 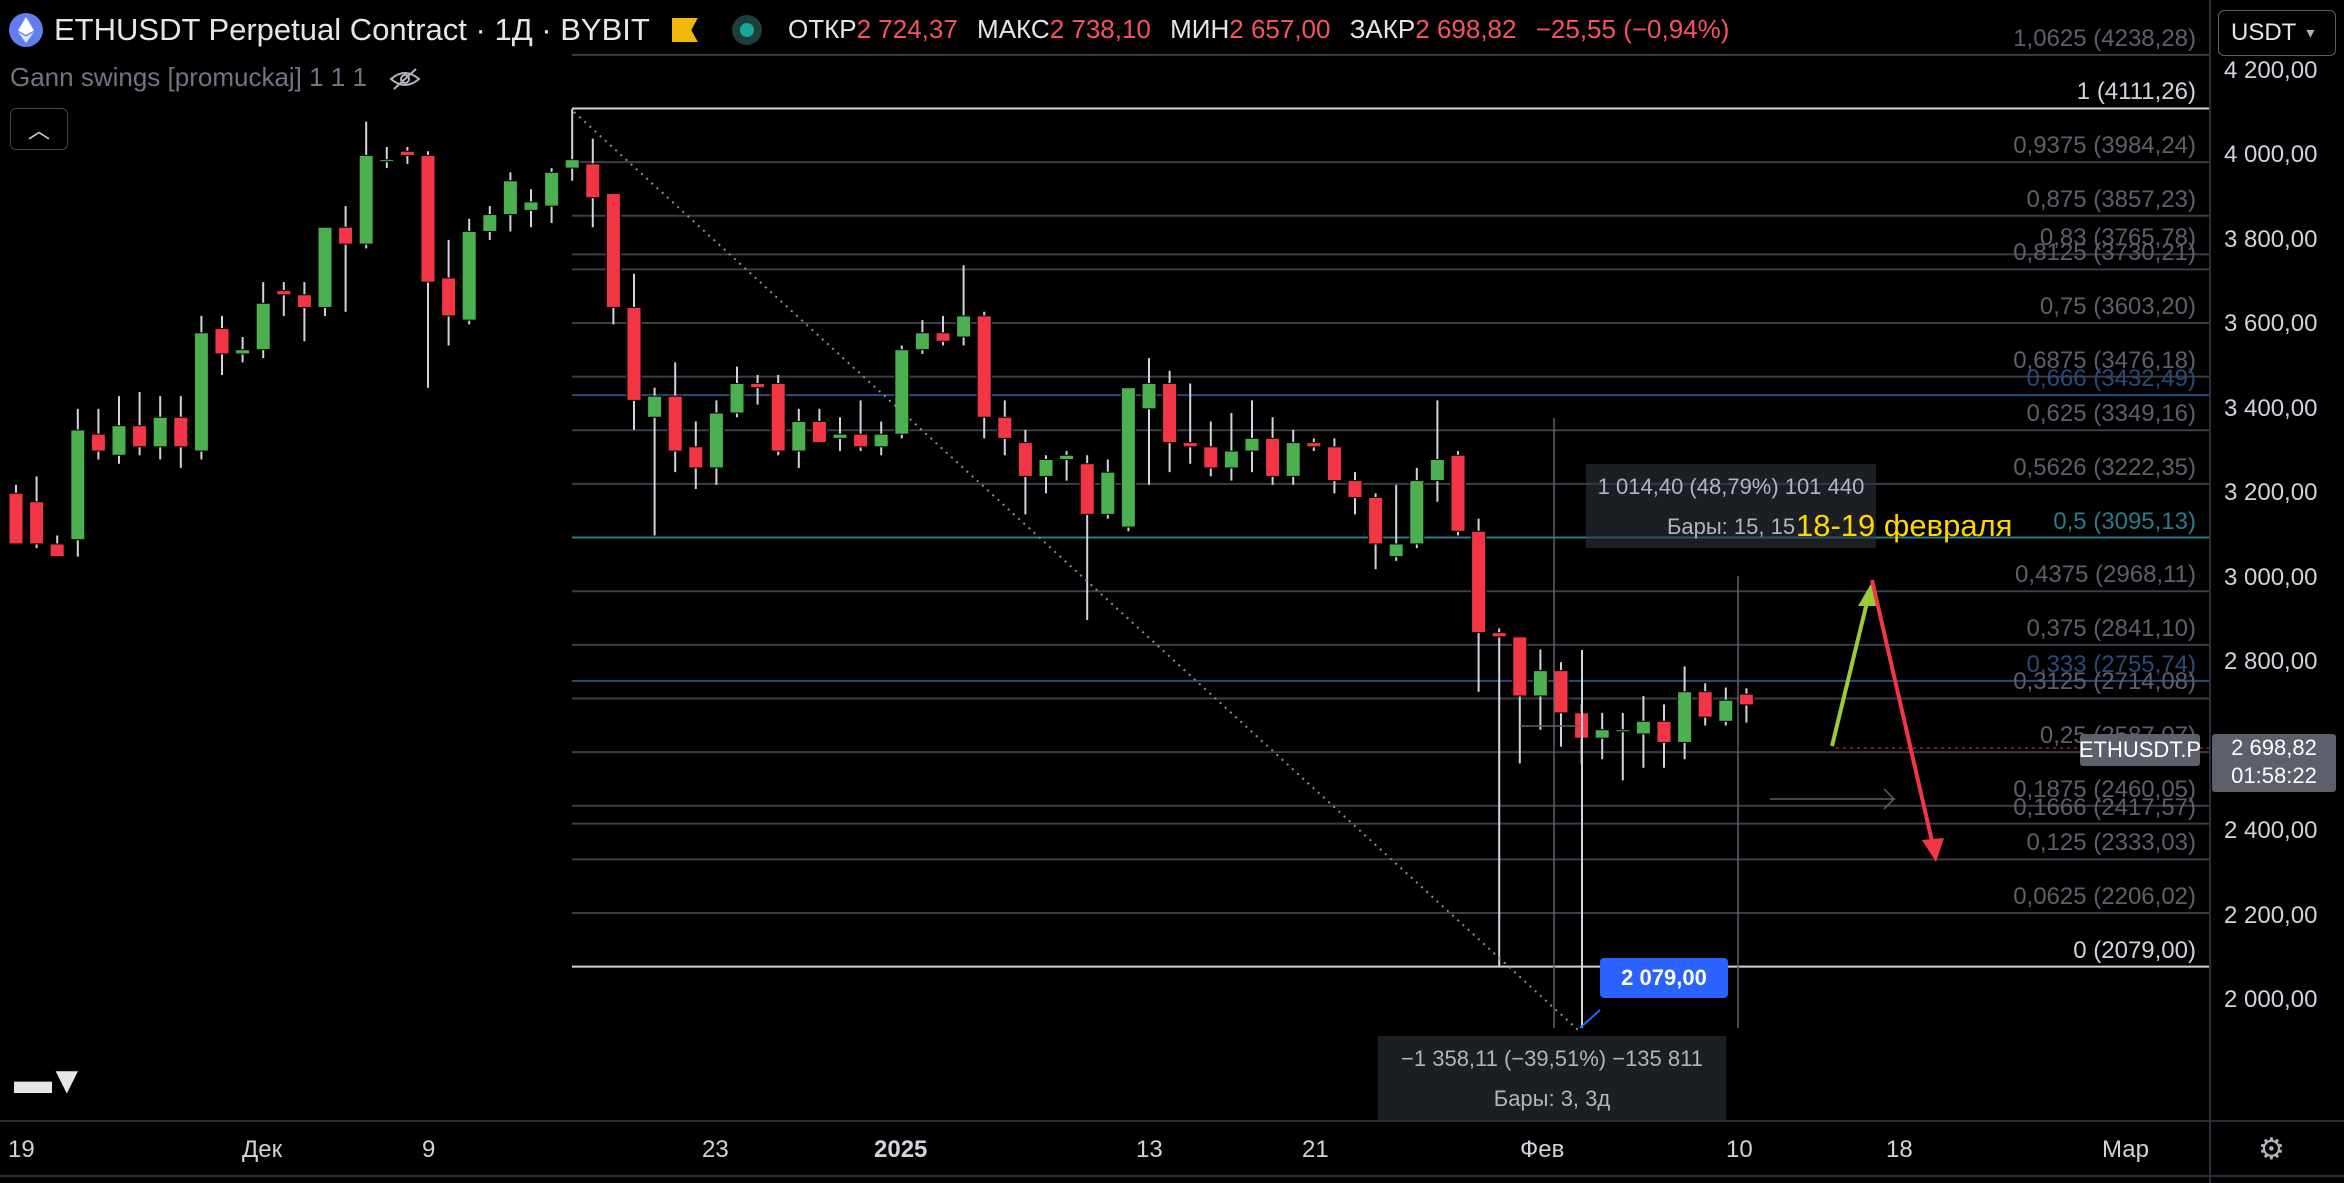 I want to click on fib-level-label: 0,375 (2841,10), so click(x=2111, y=628).